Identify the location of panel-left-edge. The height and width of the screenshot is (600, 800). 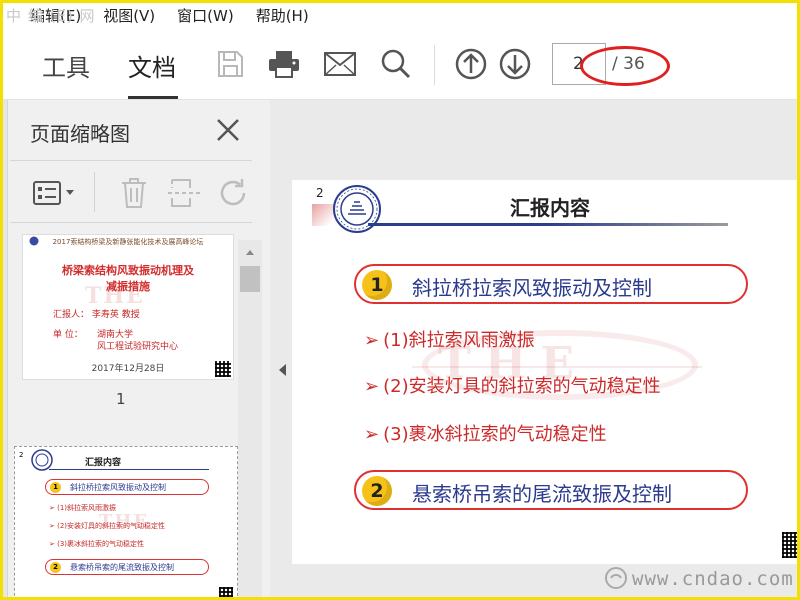
(4, 350).